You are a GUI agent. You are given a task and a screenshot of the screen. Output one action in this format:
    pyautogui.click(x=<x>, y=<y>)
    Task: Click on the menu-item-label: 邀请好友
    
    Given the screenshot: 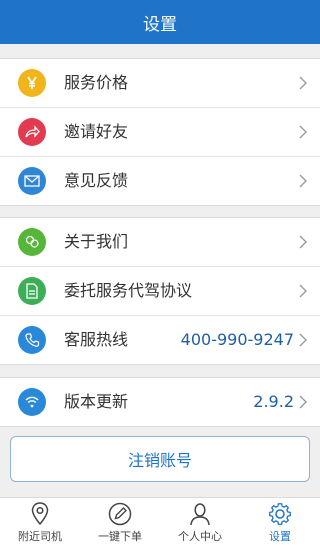 What is the action you would take?
    pyautogui.click(x=96, y=131)
    